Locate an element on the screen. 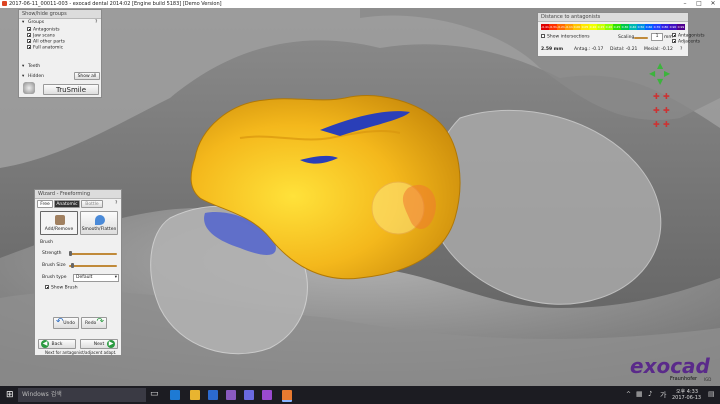 This screenshot has height=404, width=720. input-lang-indicator: 가 is located at coordinates (663, 395).